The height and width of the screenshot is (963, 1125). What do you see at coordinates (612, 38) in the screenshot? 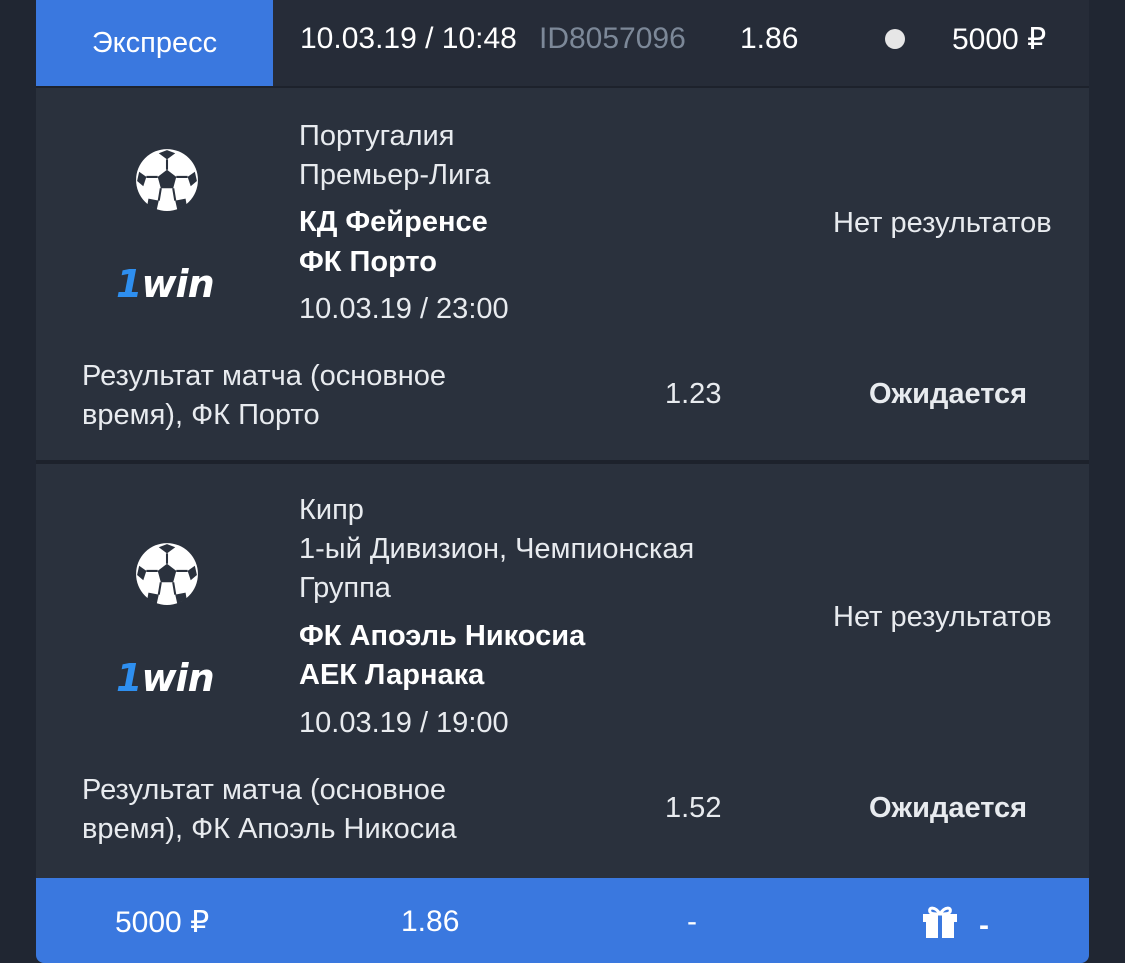
I see `bet-id: ID8057096` at bounding box center [612, 38].